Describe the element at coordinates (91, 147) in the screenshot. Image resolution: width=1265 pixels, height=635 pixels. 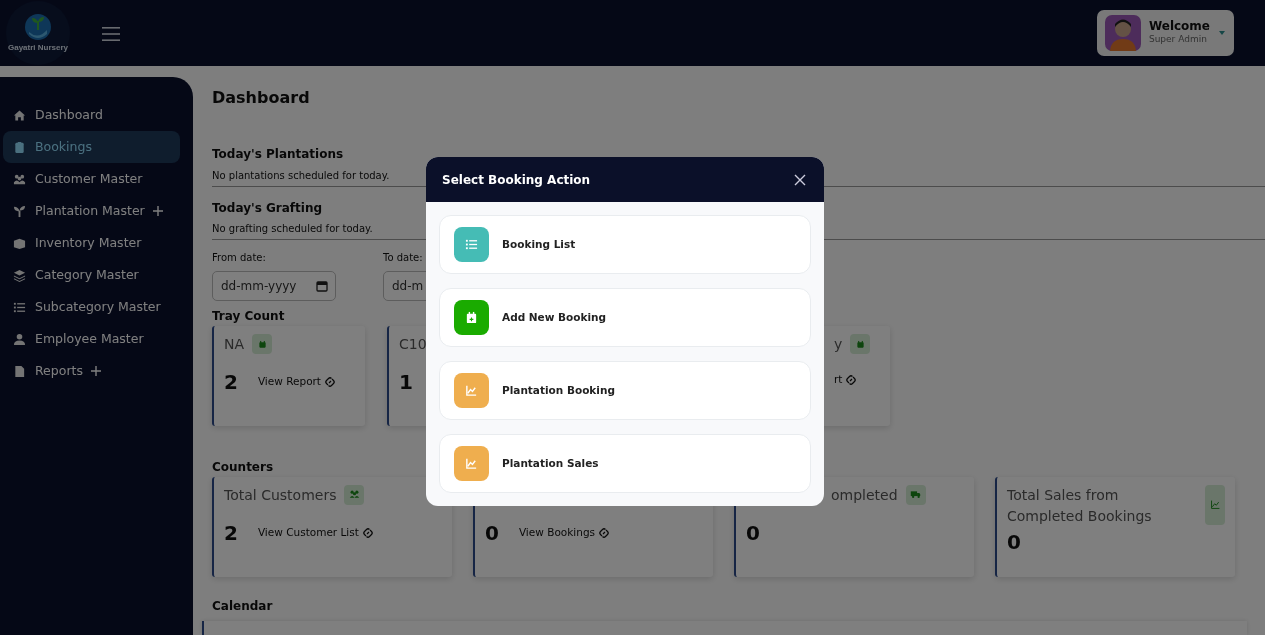
I see `sidebar-item: Bookings` at that location.